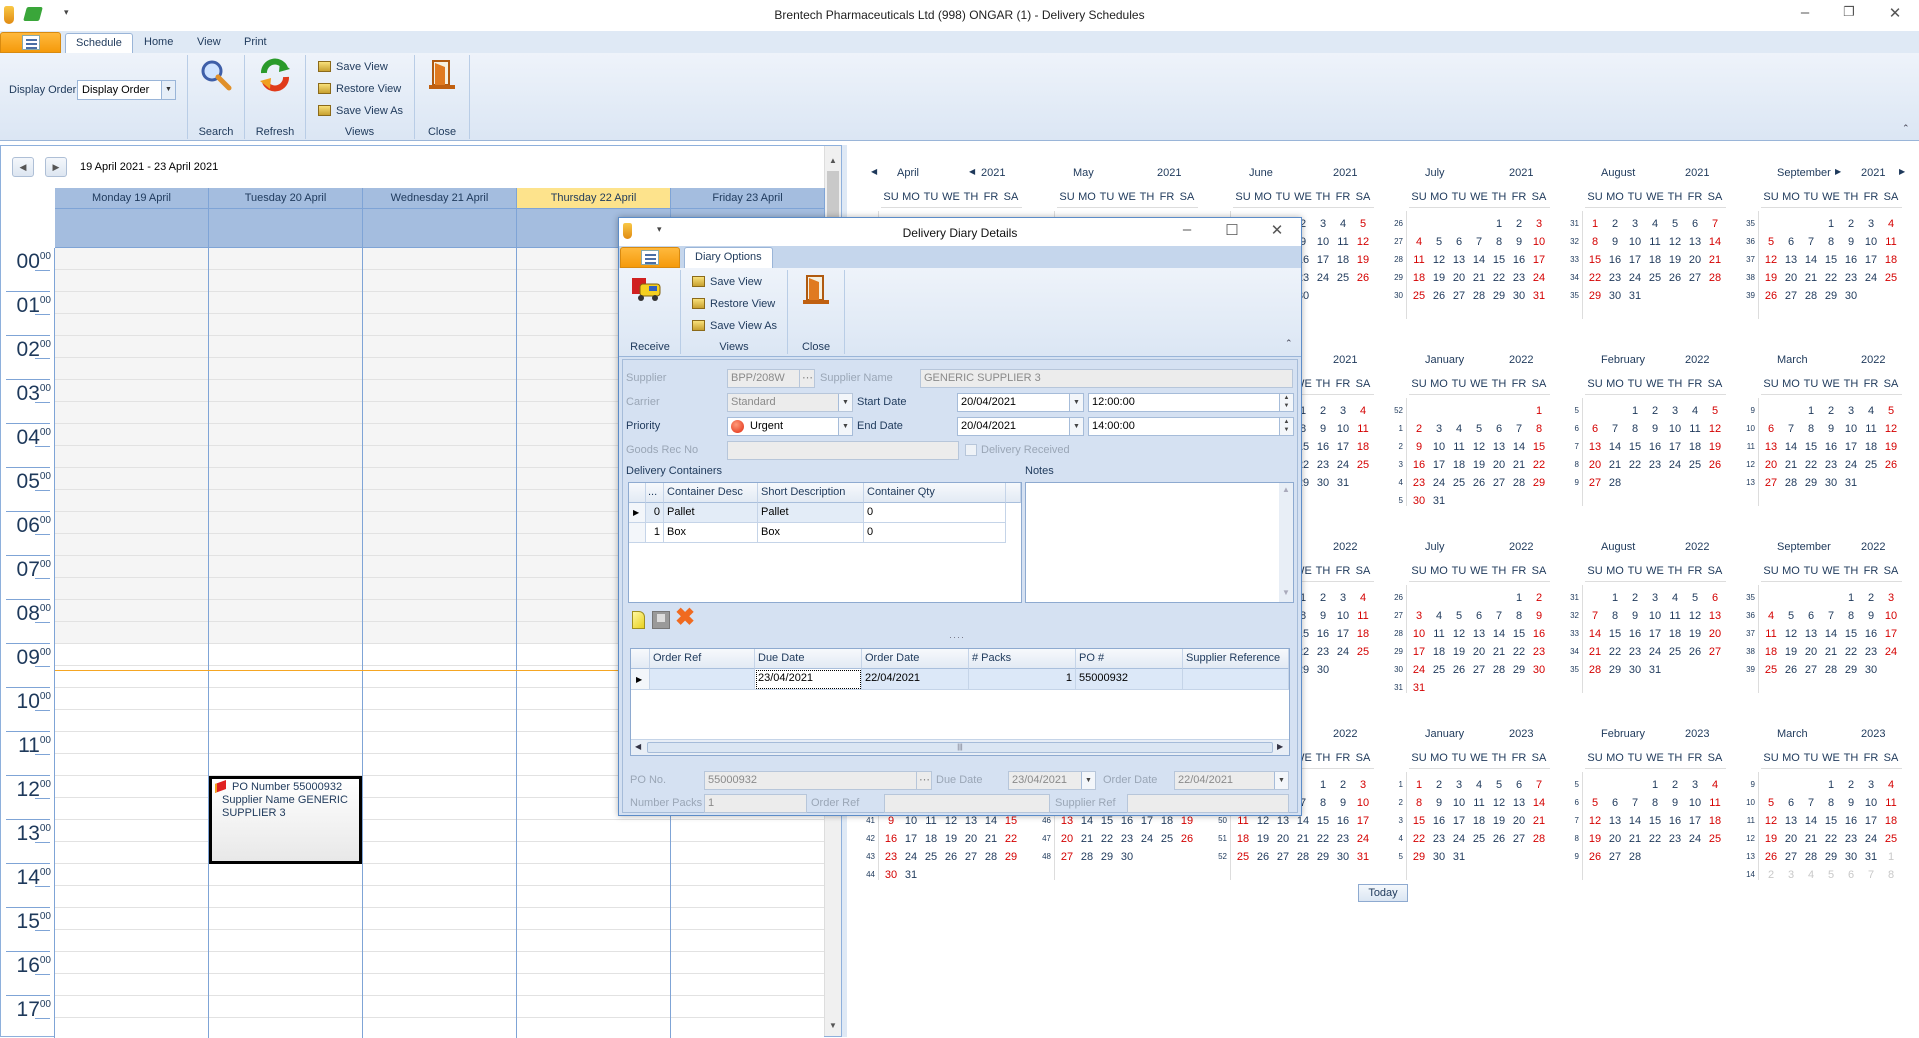  I want to click on order-date-field: 22/04/2021 ▼, so click(1231, 780).